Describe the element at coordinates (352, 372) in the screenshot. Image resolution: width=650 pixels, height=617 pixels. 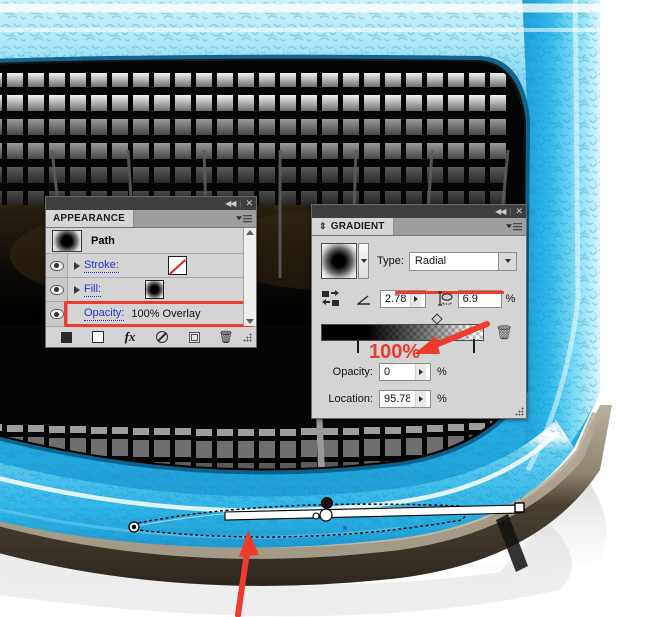
I see `gradient-opacity-label: Opacity:` at that location.